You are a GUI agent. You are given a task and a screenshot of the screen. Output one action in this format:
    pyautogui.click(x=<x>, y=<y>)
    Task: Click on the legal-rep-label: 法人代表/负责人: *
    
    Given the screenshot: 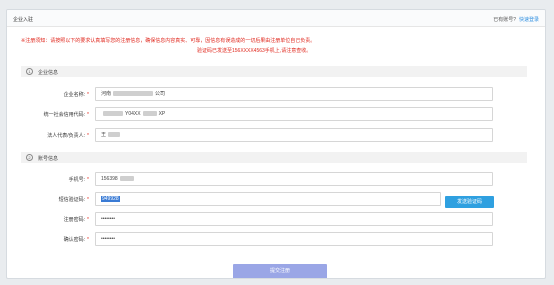 What is the action you would take?
    pyautogui.click(x=68, y=136)
    